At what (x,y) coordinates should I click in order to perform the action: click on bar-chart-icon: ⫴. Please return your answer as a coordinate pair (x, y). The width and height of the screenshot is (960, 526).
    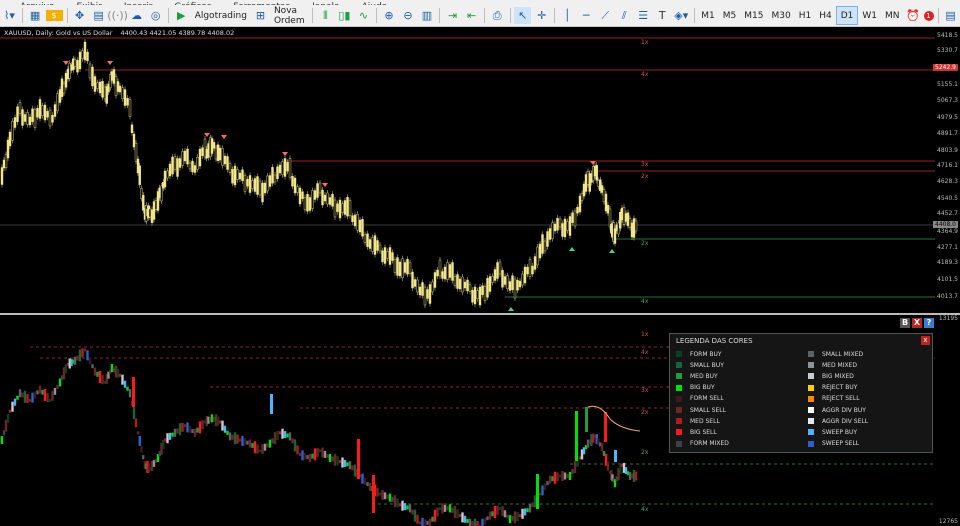
    Looking at the image, I should click on (325, 15).